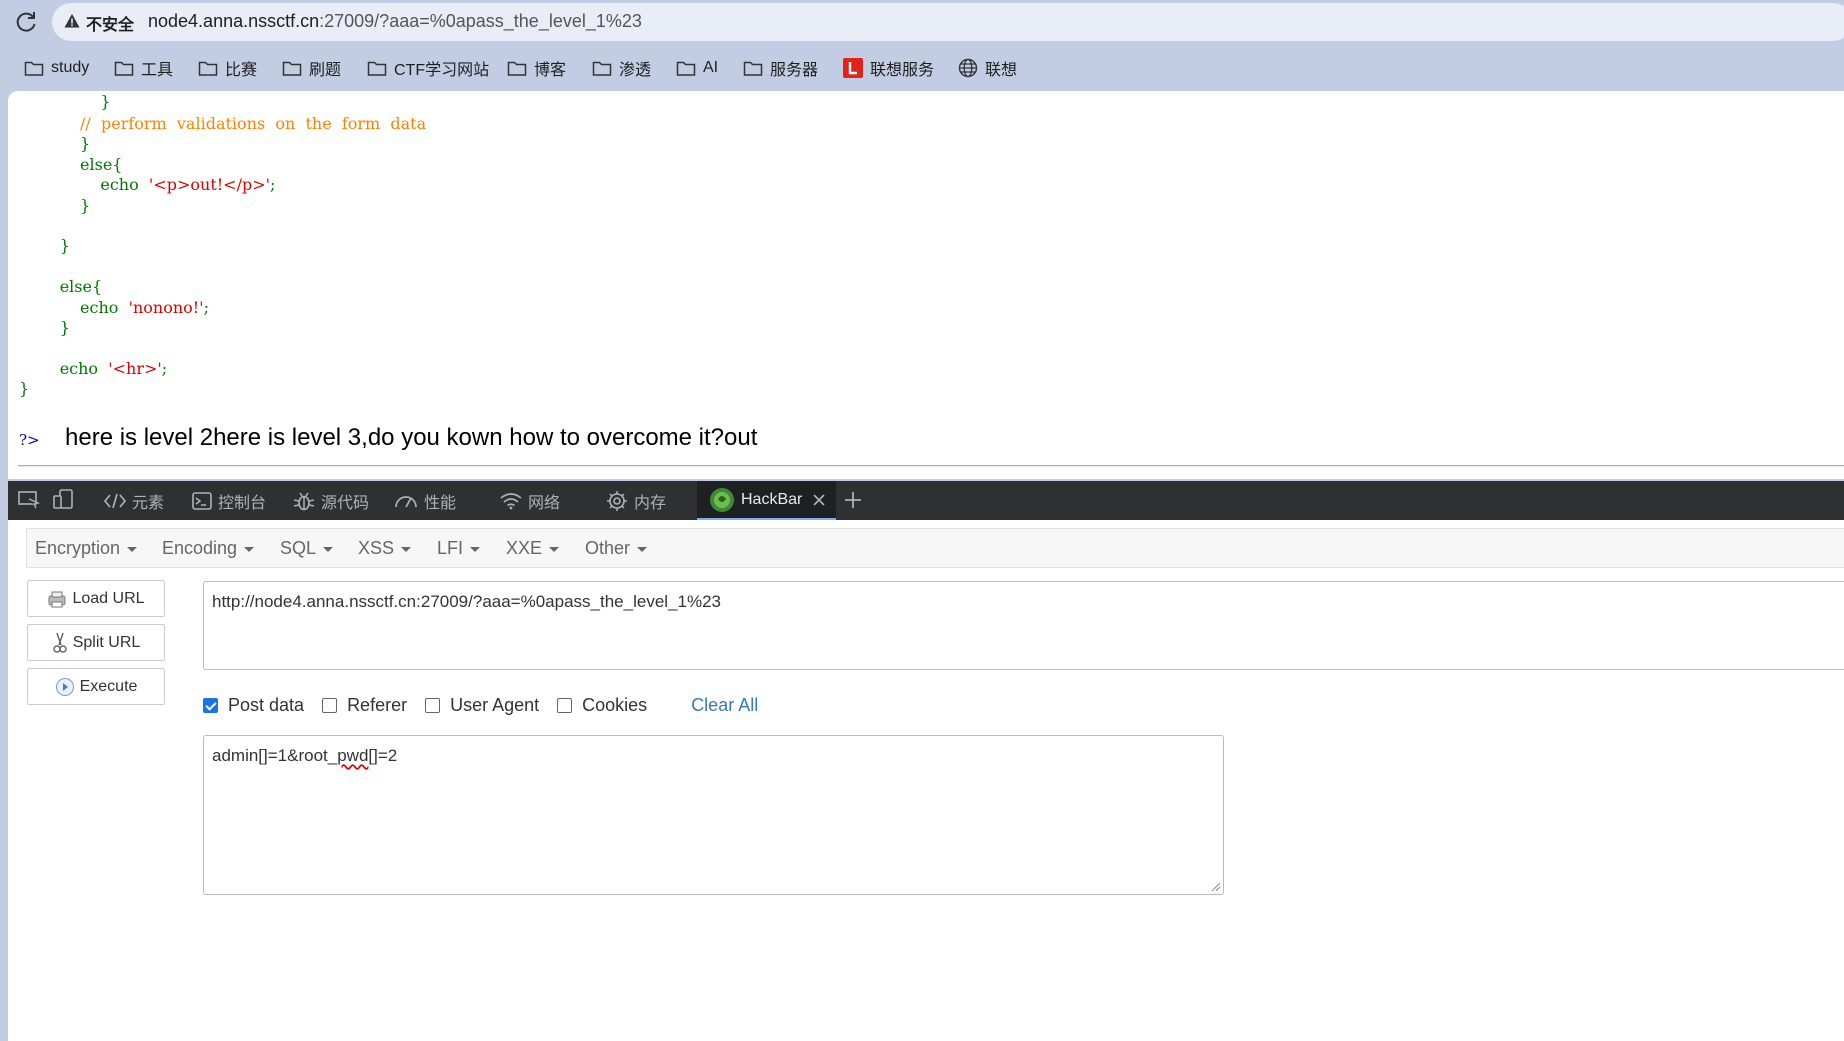  I want to click on chip-icon, so click(617, 500).